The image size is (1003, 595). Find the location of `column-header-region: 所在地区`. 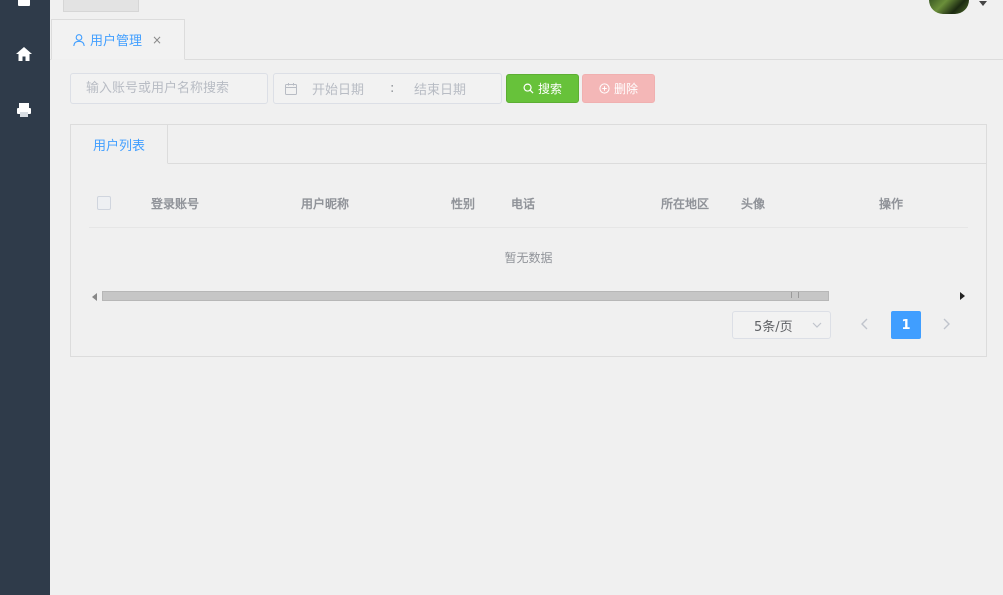

column-header-region: 所在地区 is located at coordinates (685, 203).